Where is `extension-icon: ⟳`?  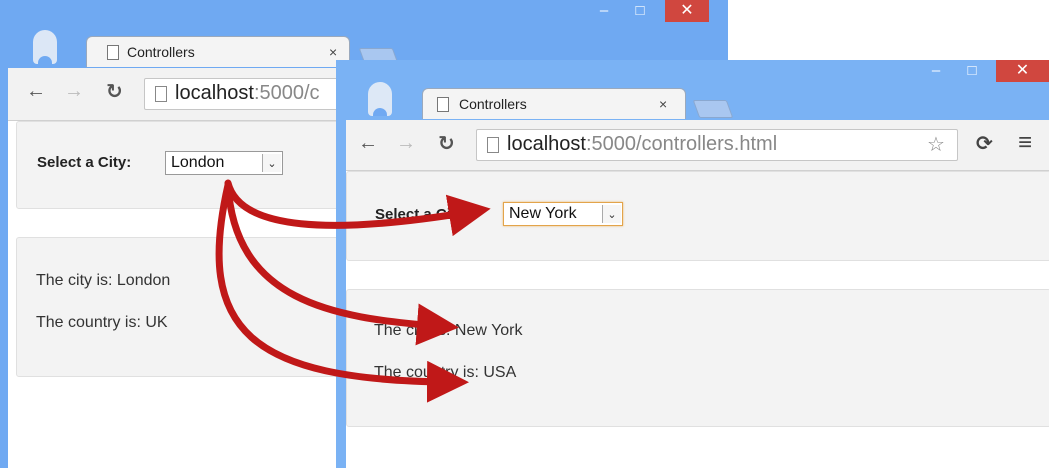
extension-icon: ⟳ is located at coordinates (984, 143).